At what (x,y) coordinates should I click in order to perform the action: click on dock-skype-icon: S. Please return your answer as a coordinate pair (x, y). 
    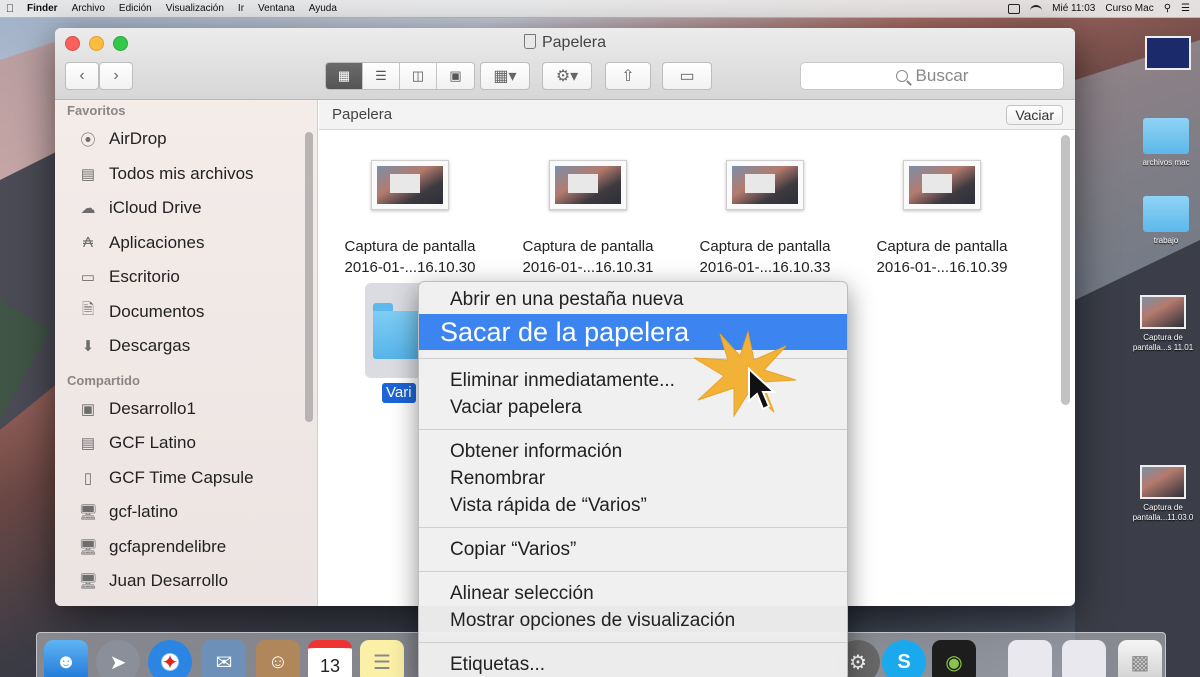
    Looking at the image, I should click on (904, 658).